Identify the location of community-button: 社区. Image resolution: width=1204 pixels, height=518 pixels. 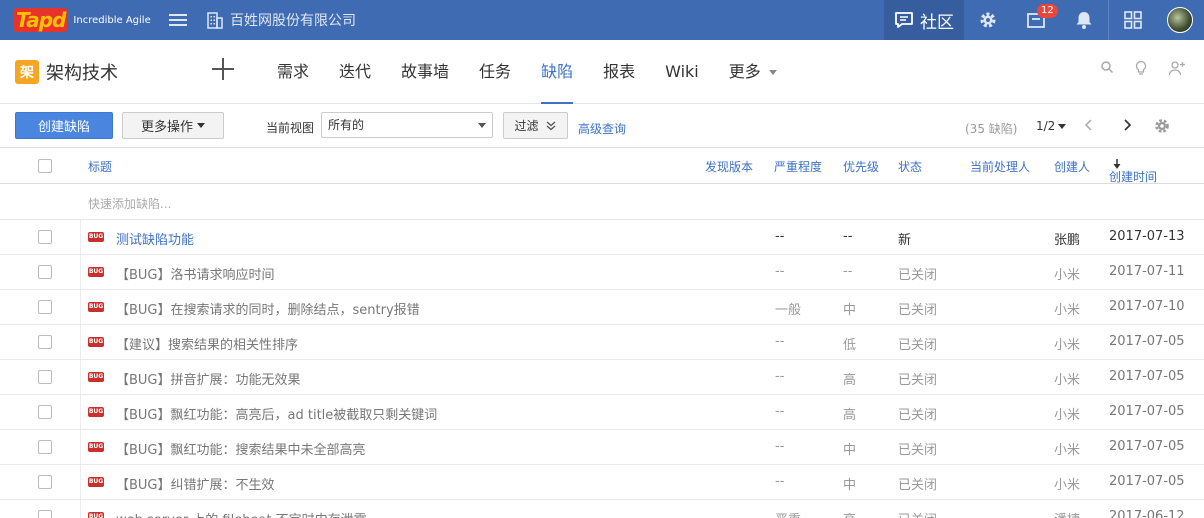
(924, 20).